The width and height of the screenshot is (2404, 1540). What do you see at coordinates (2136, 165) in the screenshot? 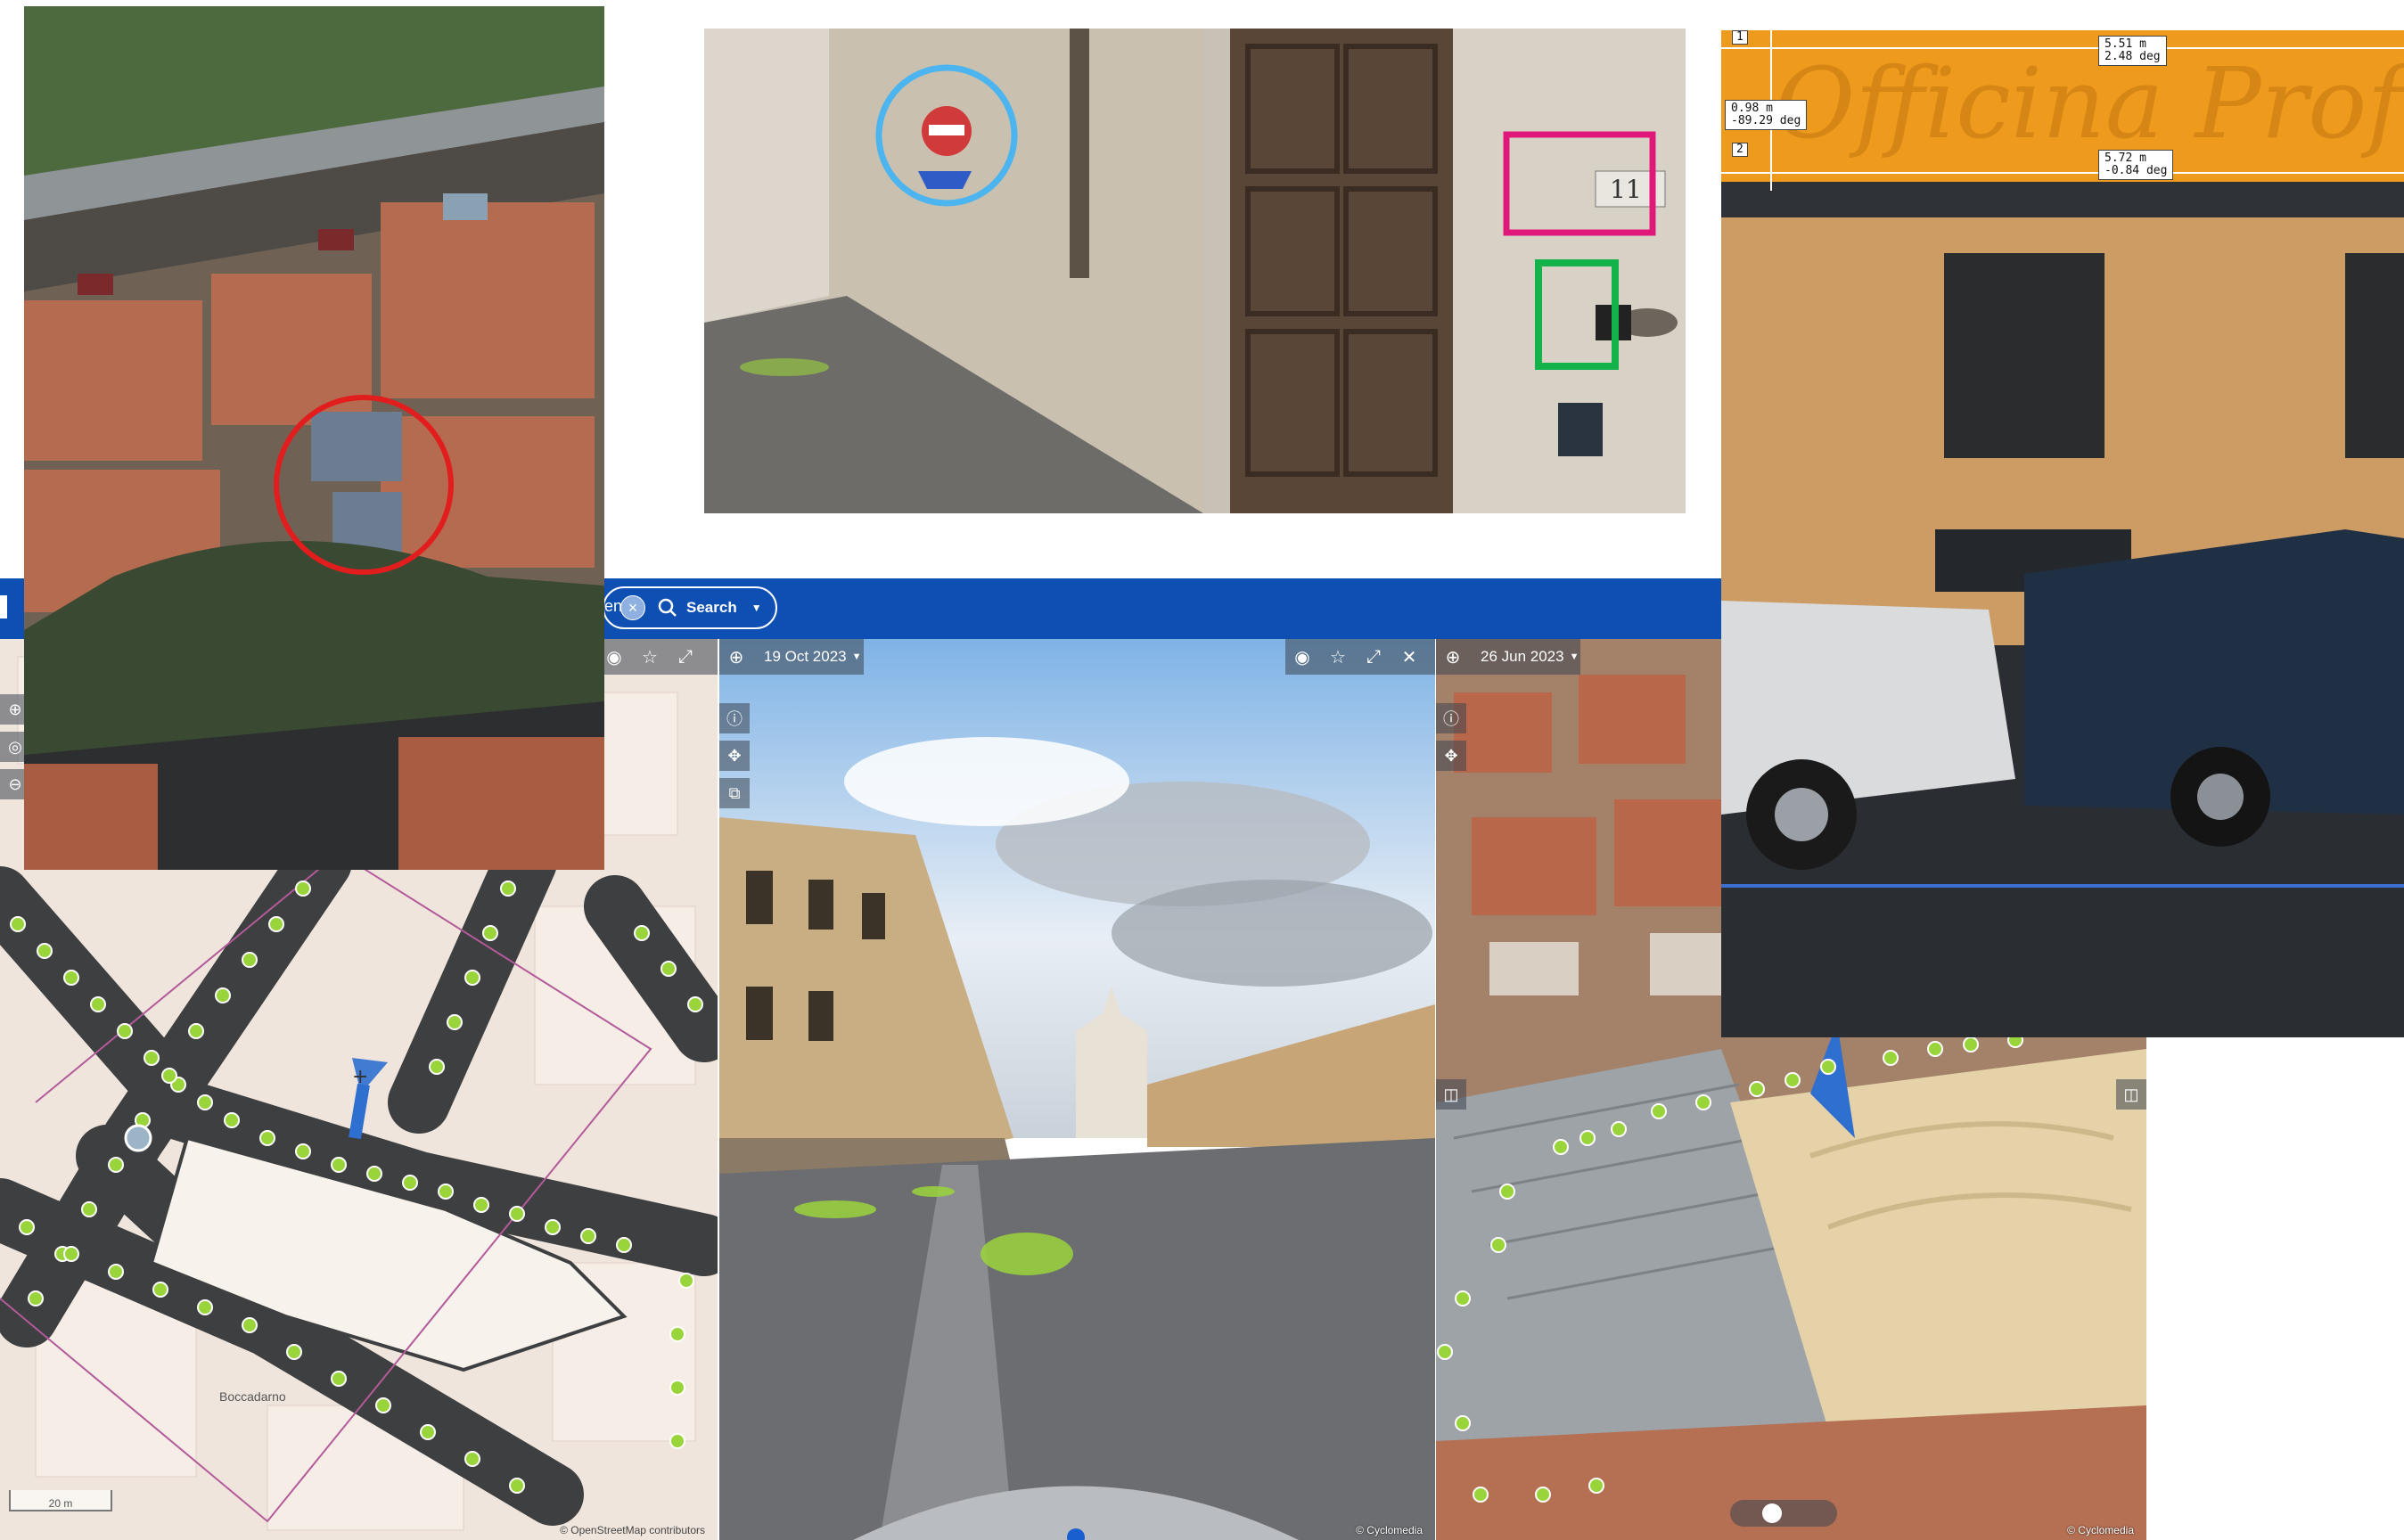
I see `measure-label-3: 5.72 m -0.84 deg` at bounding box center [2136, 165].